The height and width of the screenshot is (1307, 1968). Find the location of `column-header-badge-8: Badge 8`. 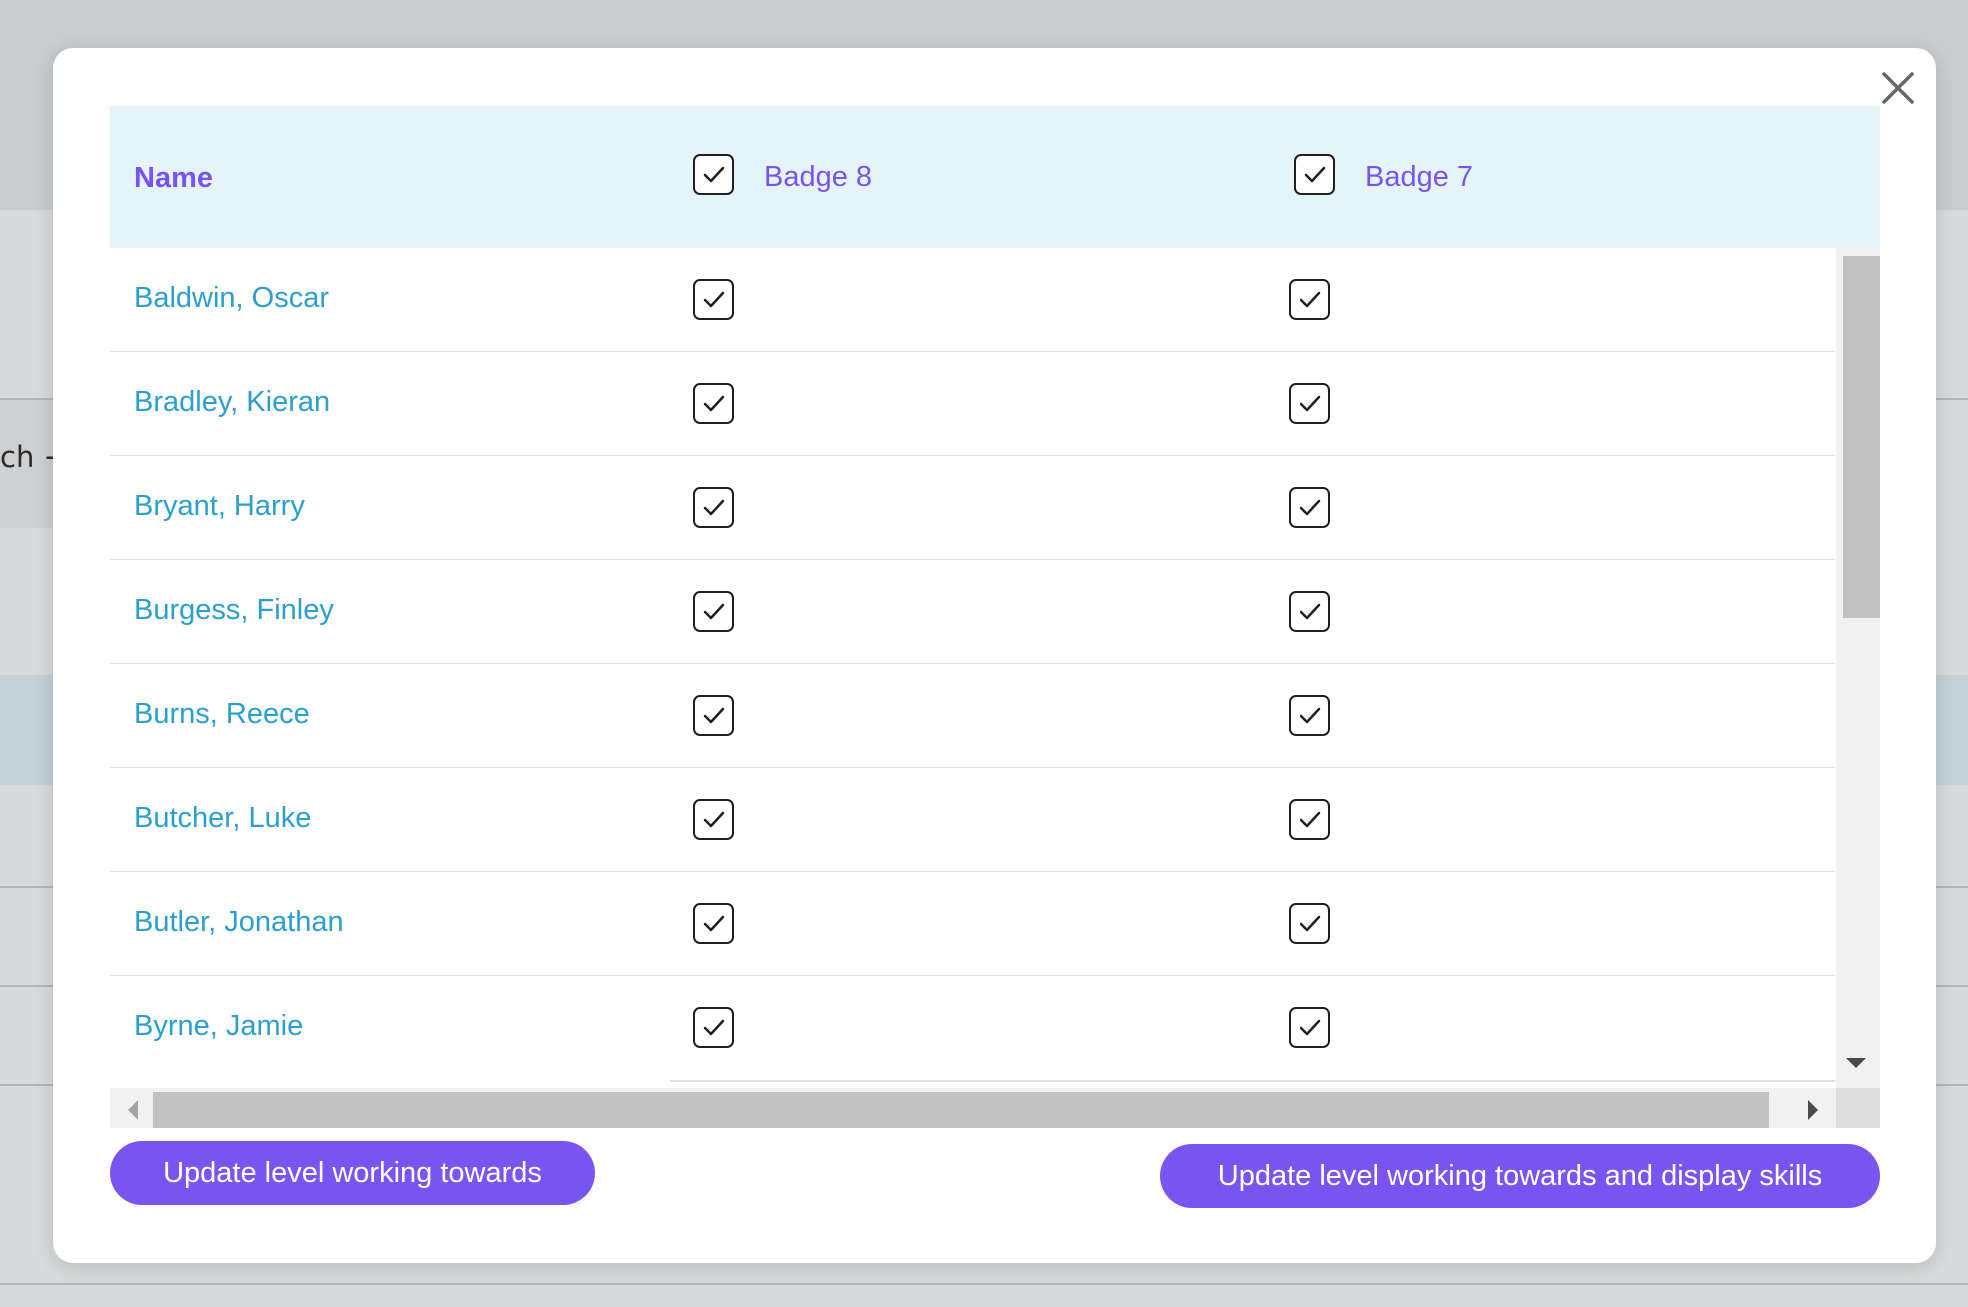

column-header-badge-8: Badge 8 is located at coordinates (782, 174).